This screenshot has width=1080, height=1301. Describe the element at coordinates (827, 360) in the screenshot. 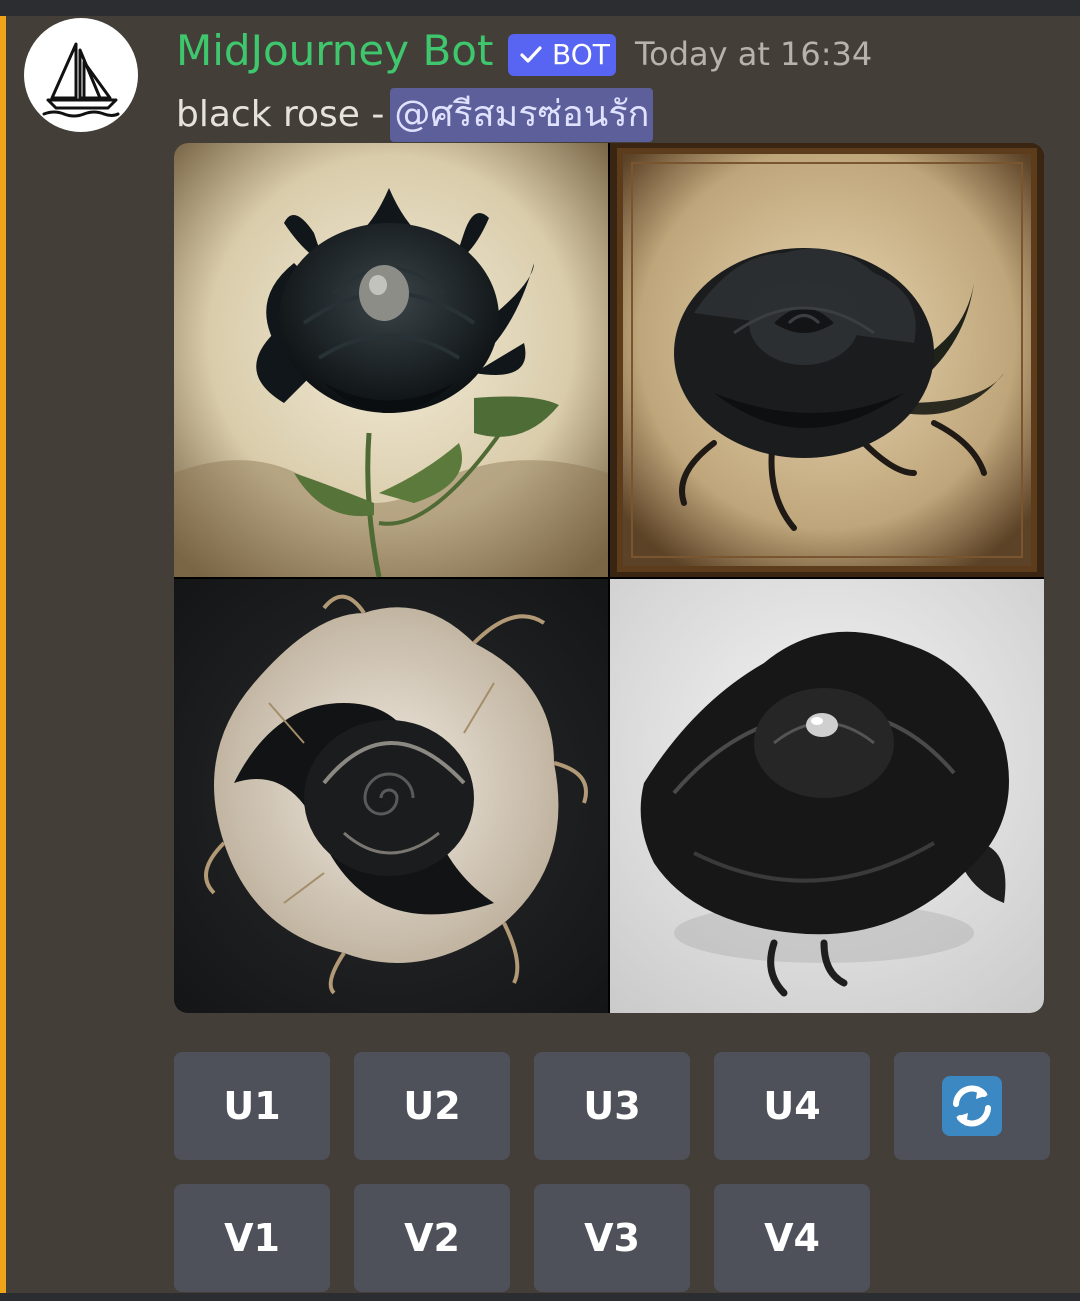

I see `black-rose-framed-parchment` at that location.